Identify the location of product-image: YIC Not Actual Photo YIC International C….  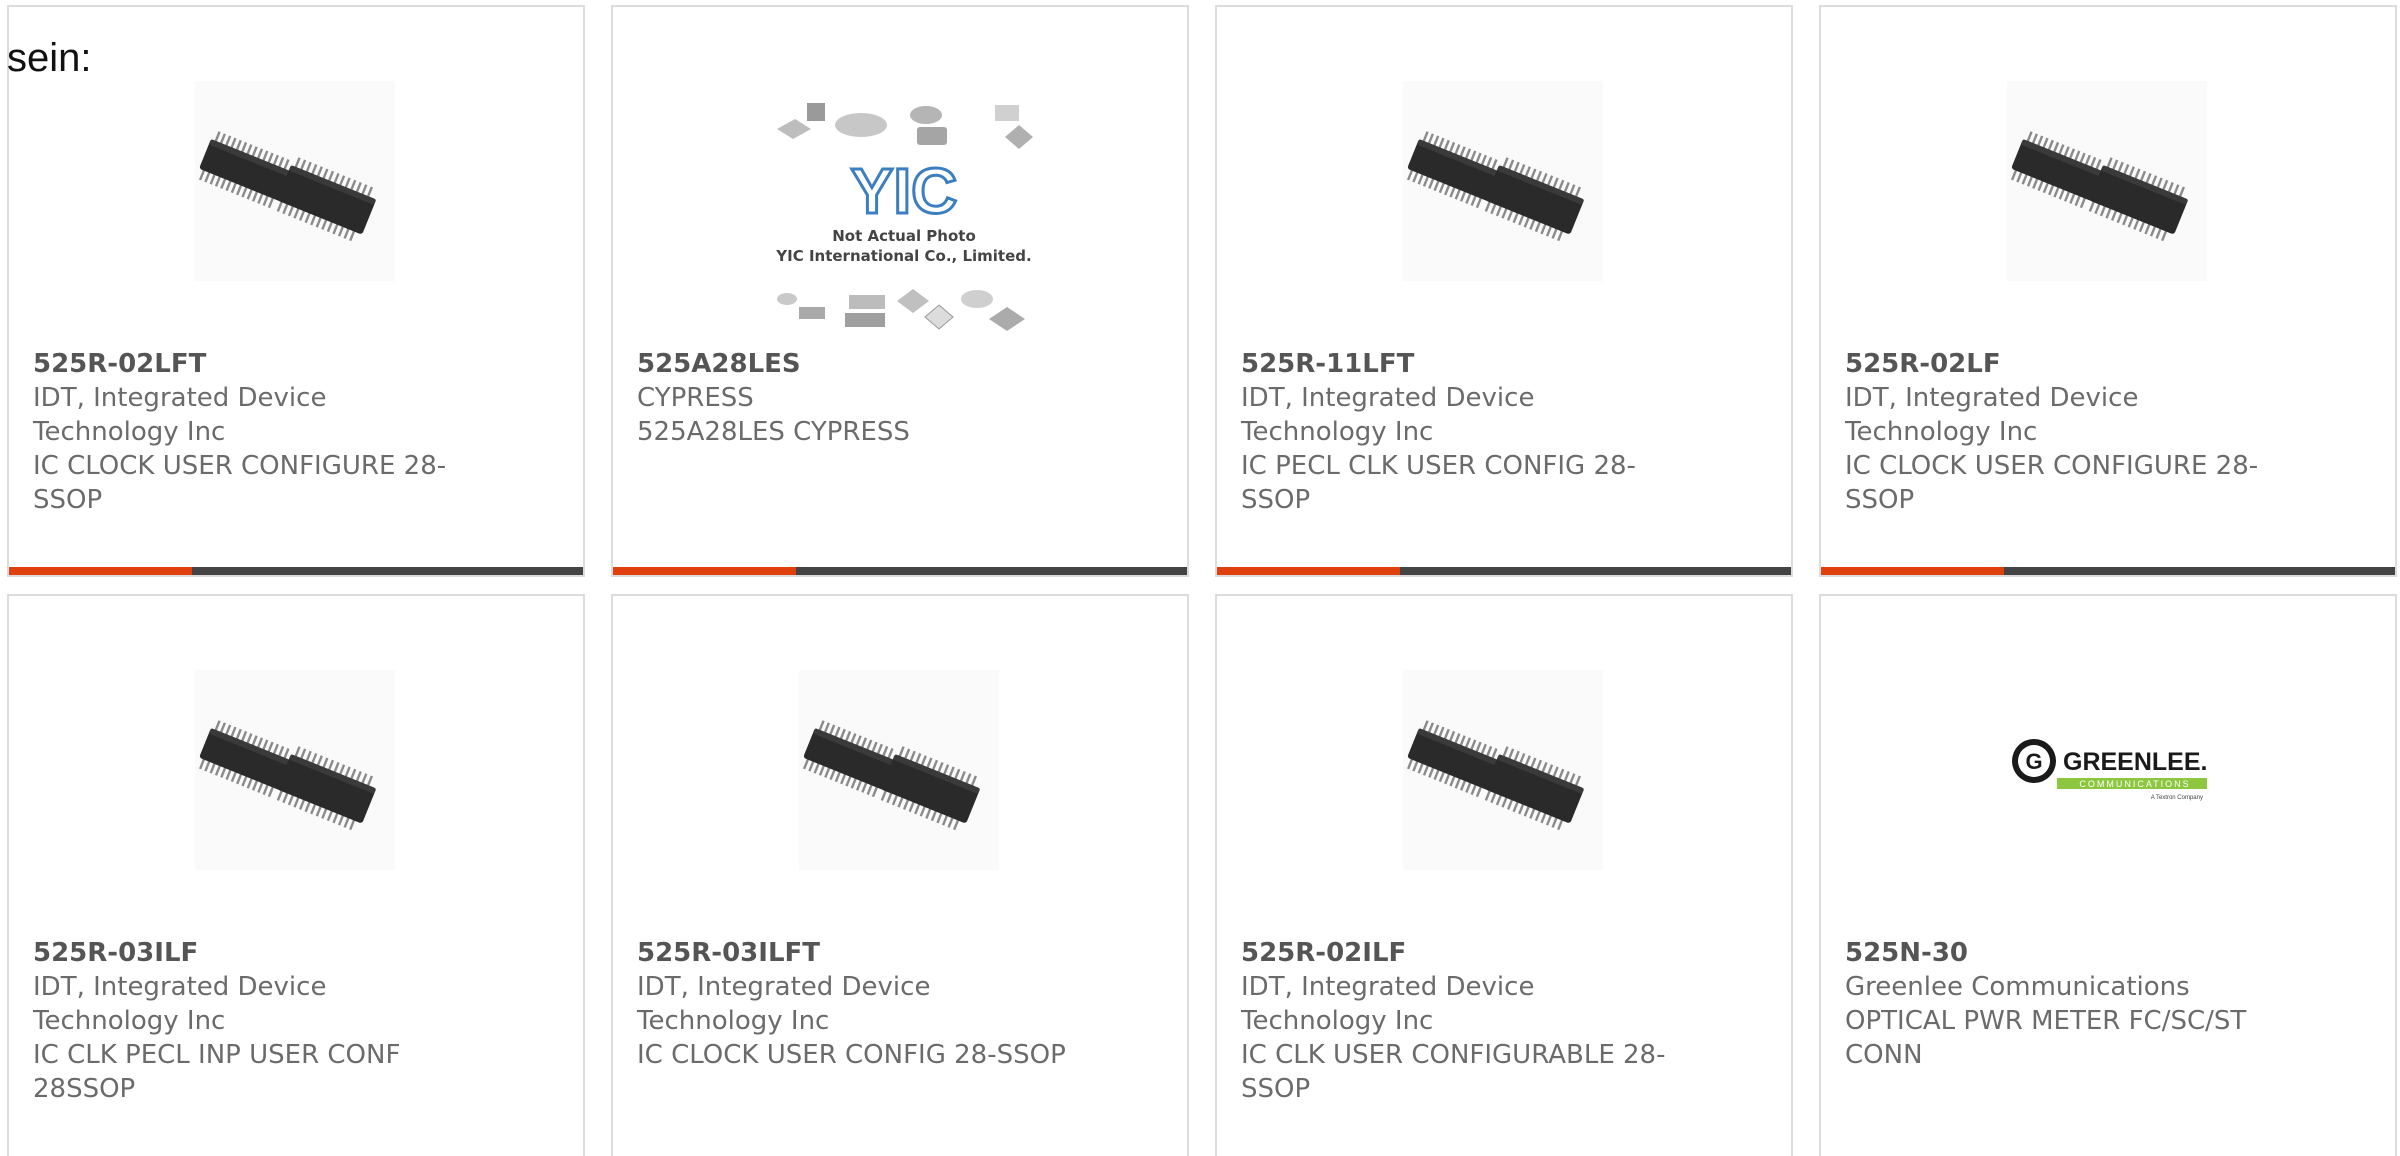
(904, 220).